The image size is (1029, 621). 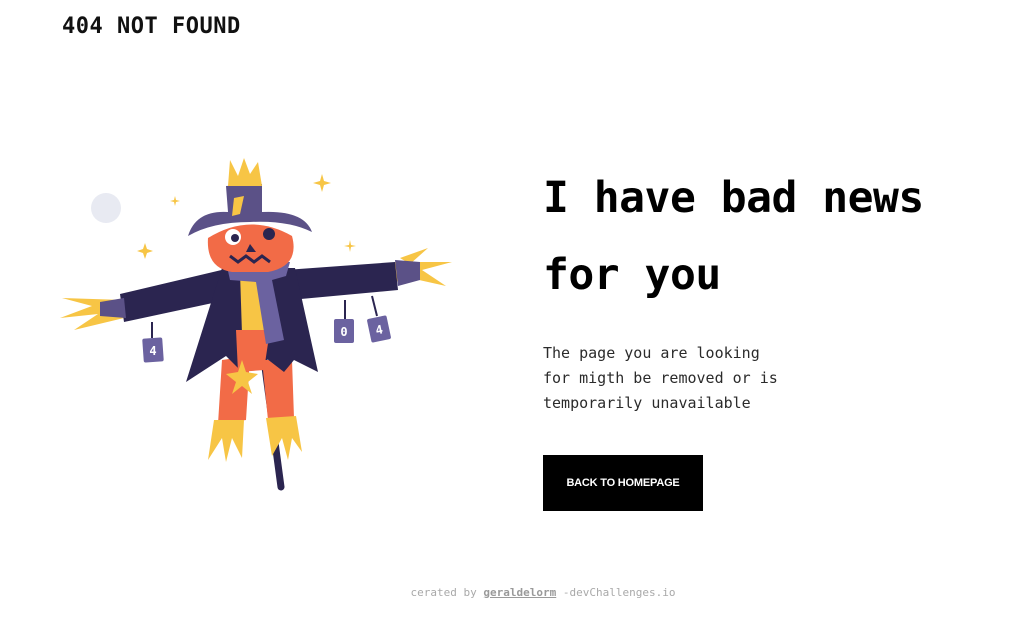 What do you see at coordinates (619, 592) in the screenshot?
I see `footer-suffix: -devChallenges.io` at bounding box center [619, 592].